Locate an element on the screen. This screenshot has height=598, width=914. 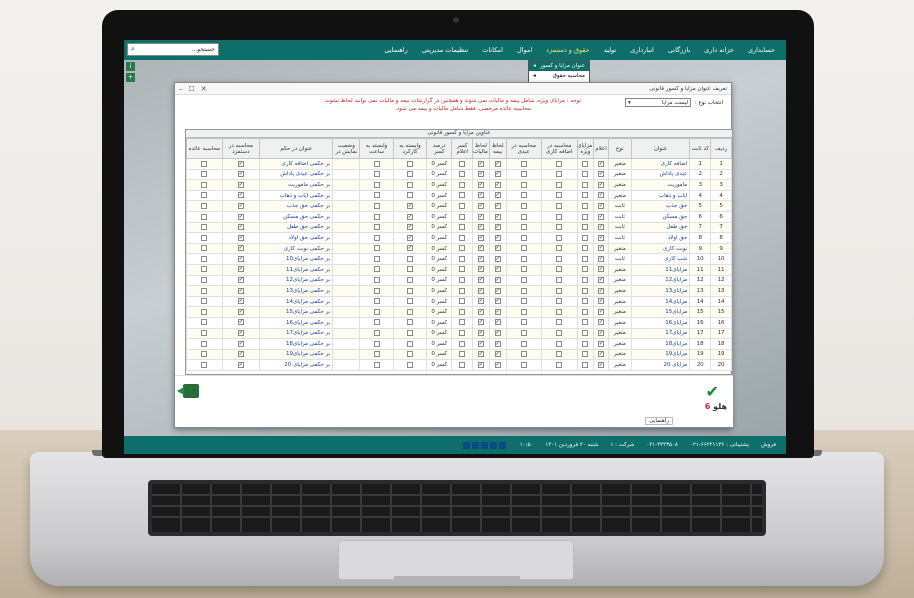
row-title: ایاب و ذهاب is located at coordinates (660, 195).